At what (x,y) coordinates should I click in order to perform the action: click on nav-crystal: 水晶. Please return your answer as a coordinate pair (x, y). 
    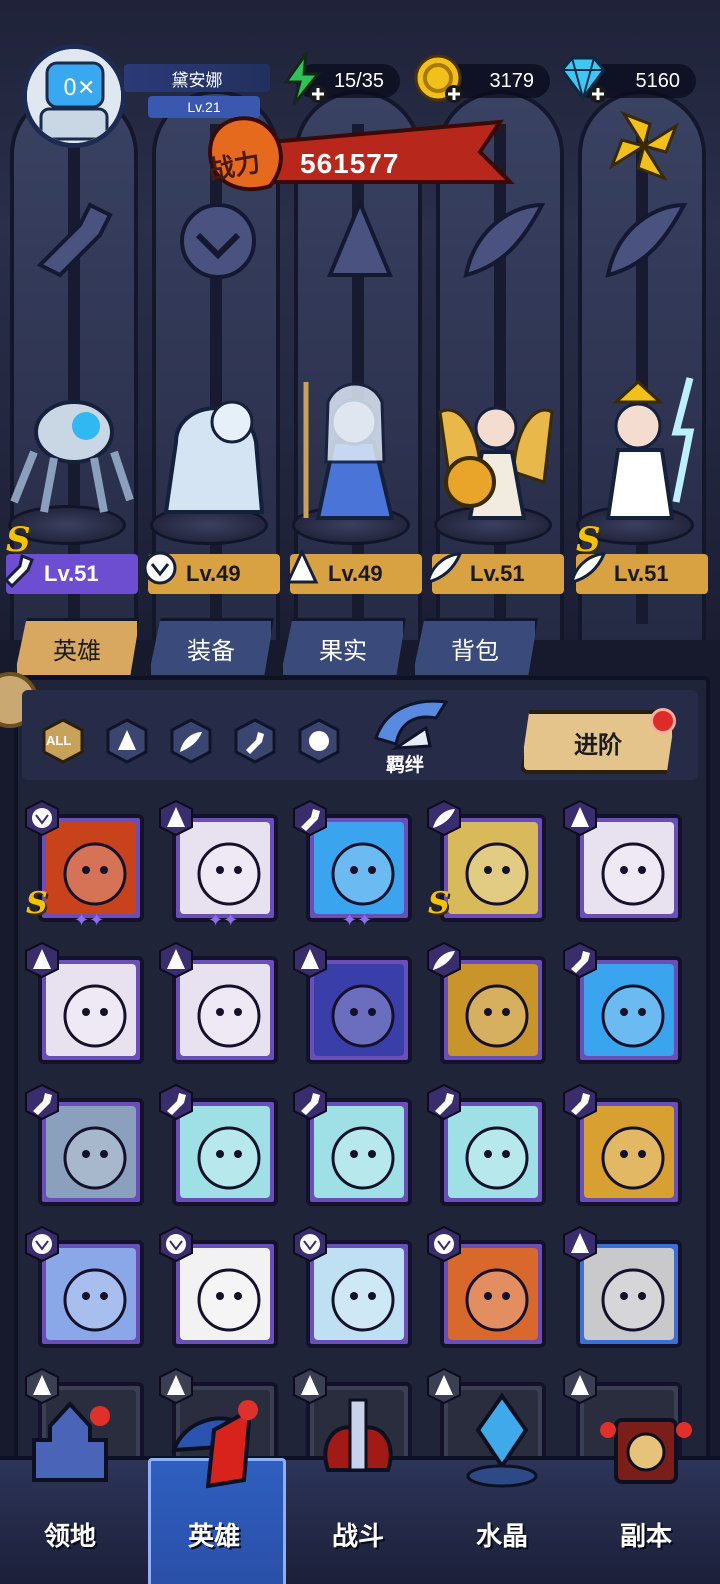
    Looking at the image, I should click on (502, 1487).